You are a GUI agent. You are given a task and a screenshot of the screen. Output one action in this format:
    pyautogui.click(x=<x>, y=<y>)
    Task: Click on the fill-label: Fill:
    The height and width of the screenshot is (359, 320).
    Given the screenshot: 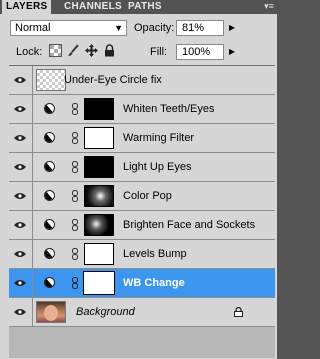 What is the action you would take?
    pyautogui.click(x=159, y=52)
    